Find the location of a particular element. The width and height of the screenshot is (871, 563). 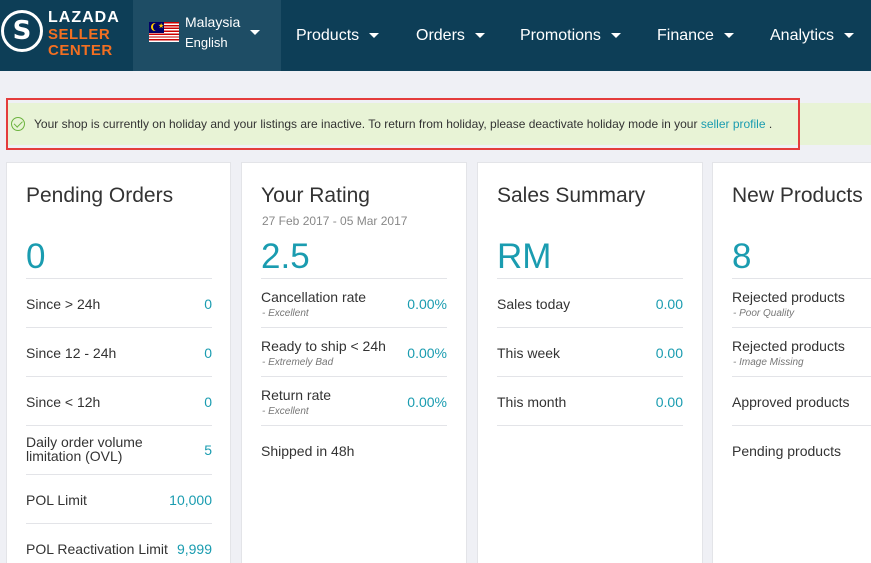

logo-line-1: LAZADA is located at coordinates (84, 17).